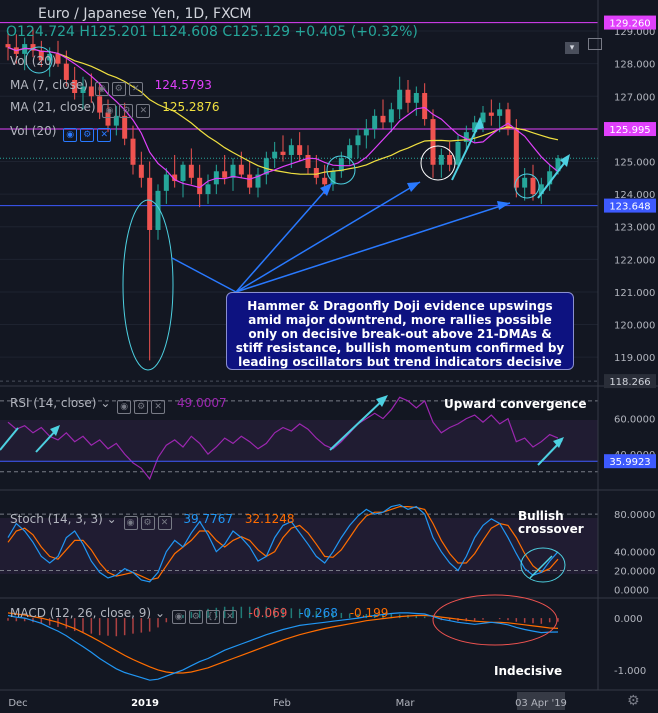 This screenshot has height=713, width=658. What do you see at coordinates (318, 613) in the screenshot?
I see `macd-line-value: -0.268` at bounding box center [318, 613].